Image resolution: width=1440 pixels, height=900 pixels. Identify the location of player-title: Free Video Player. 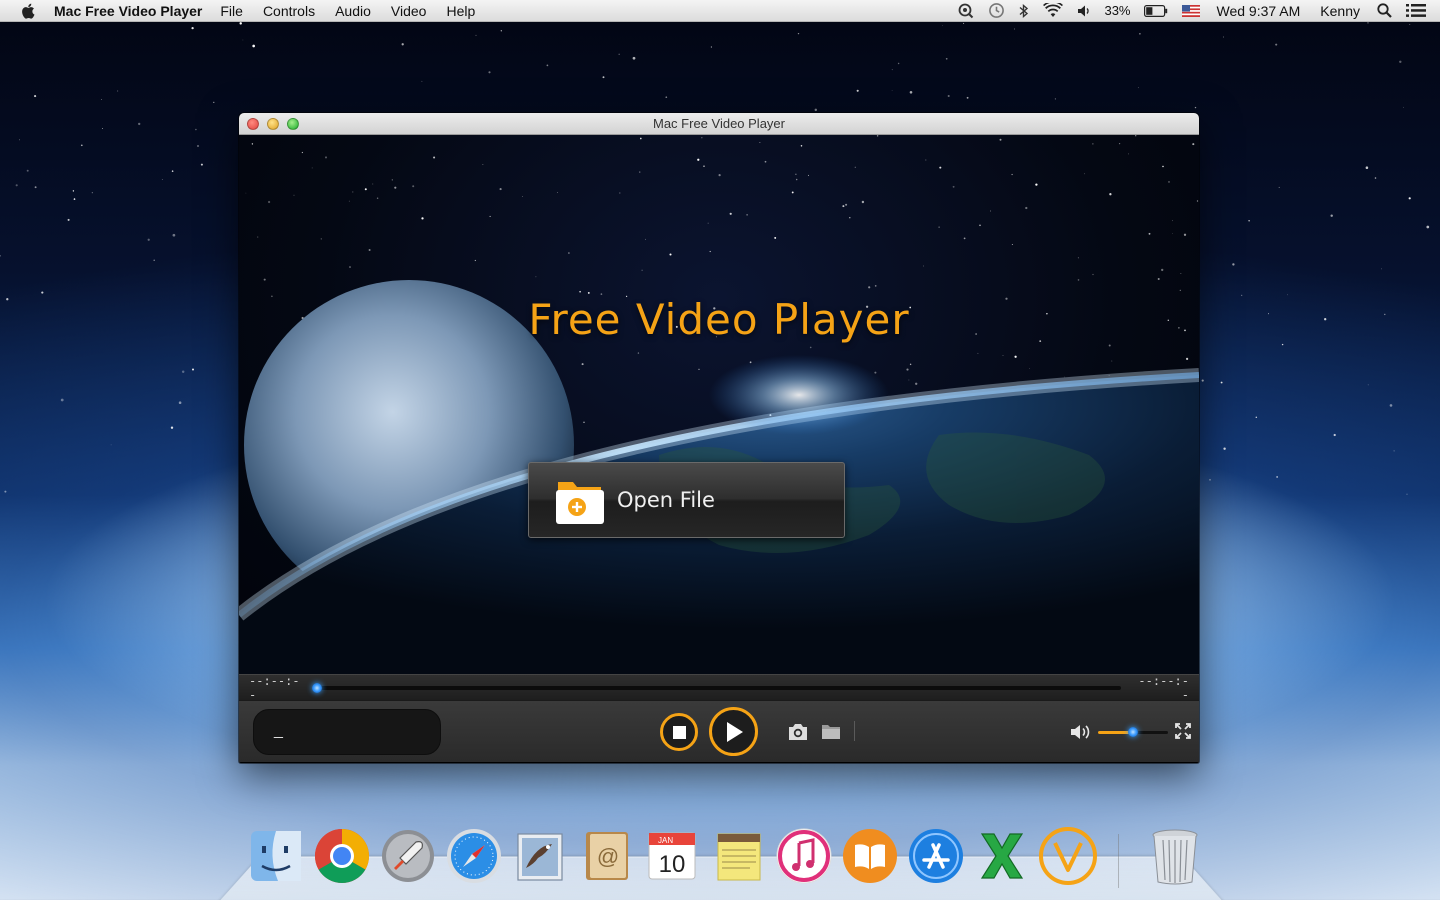
(719, 319).